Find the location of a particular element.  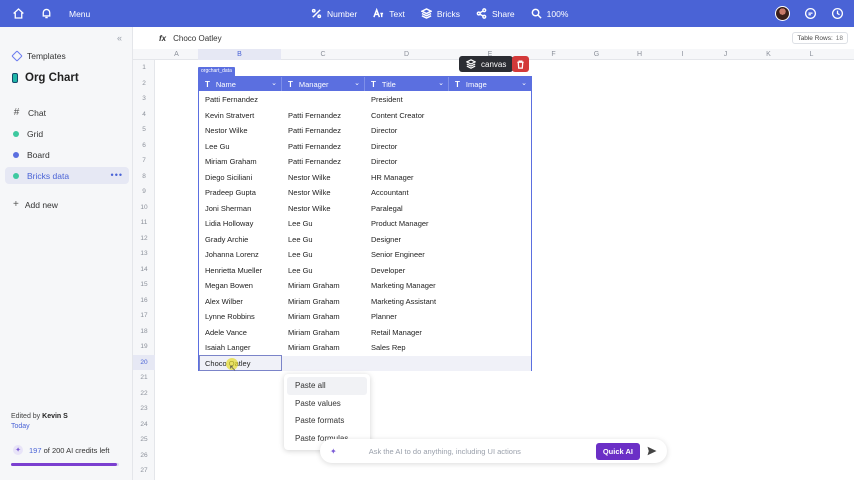

share-button: Share is located at coordinates (495, 13).